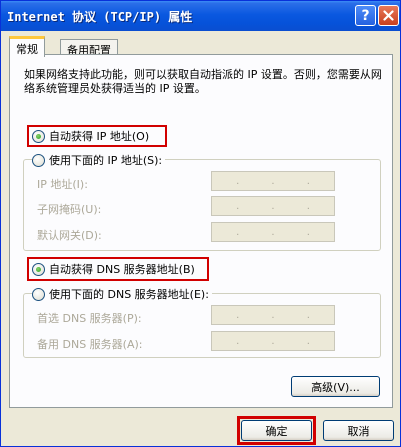  I want to click on radio-auto-ip: 自动获得 IP 地址(O), so click(90, 136).